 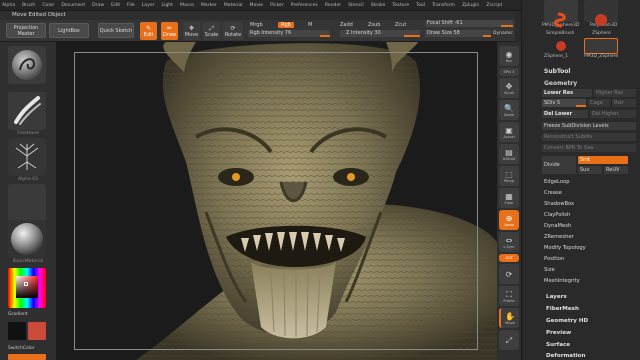 What do you see at coordinates (48, 5) in the screenshot?
I see `menu-color: Color` at bounding box center [48, 5].